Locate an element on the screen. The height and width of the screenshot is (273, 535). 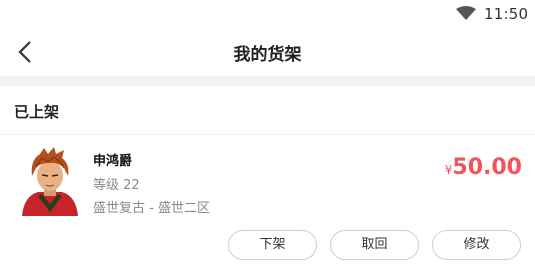
listing-price: ¥50.00 is located at coordinates (483, 167).